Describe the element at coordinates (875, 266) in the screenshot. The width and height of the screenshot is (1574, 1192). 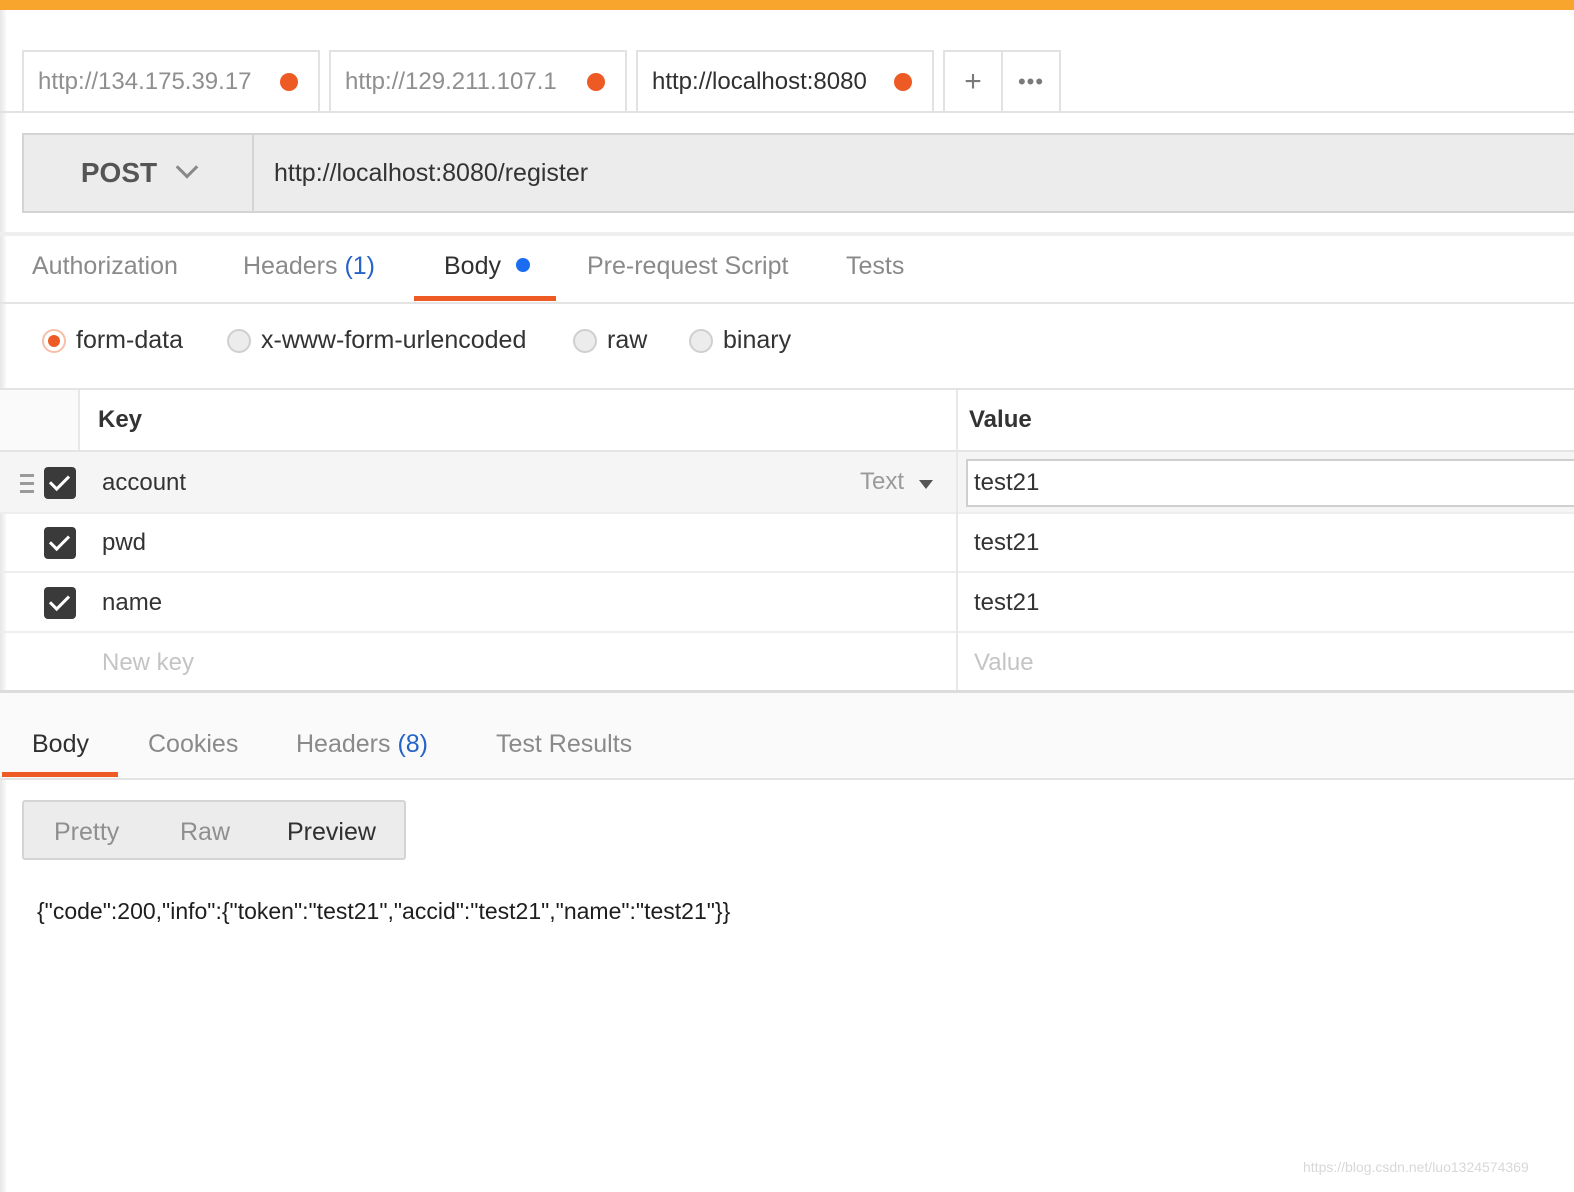
I see `tab-tests: Tests` at that location.